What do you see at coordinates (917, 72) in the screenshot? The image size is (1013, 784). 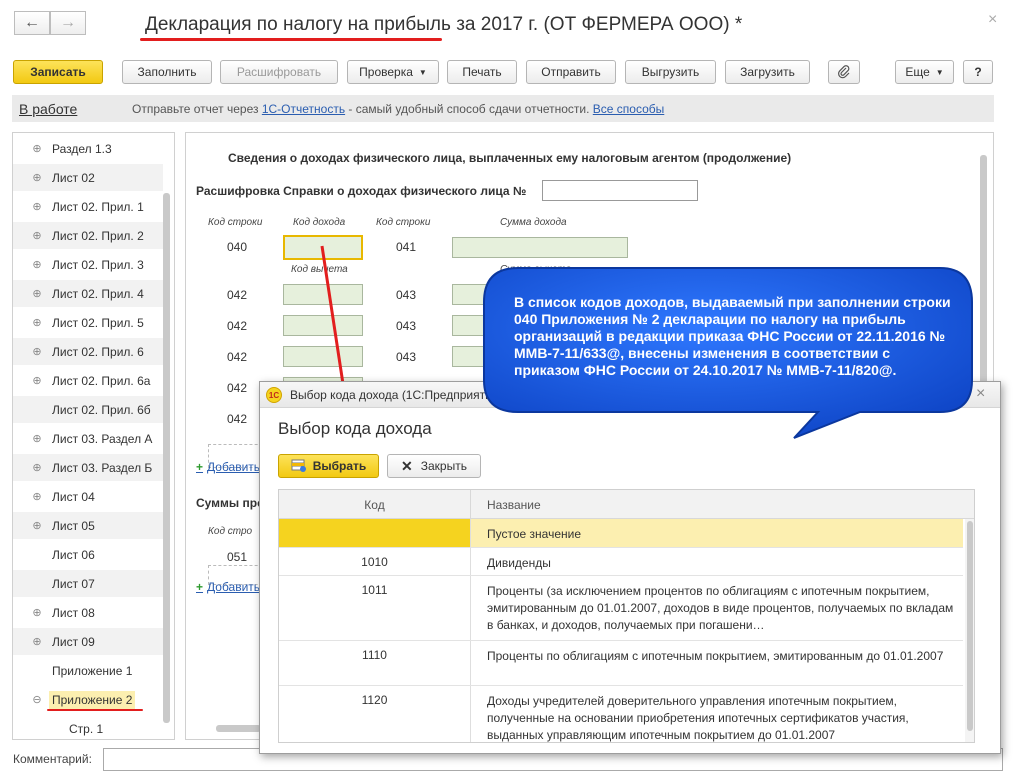 I see `more-label: Еще` at bounding box center [917, 72].